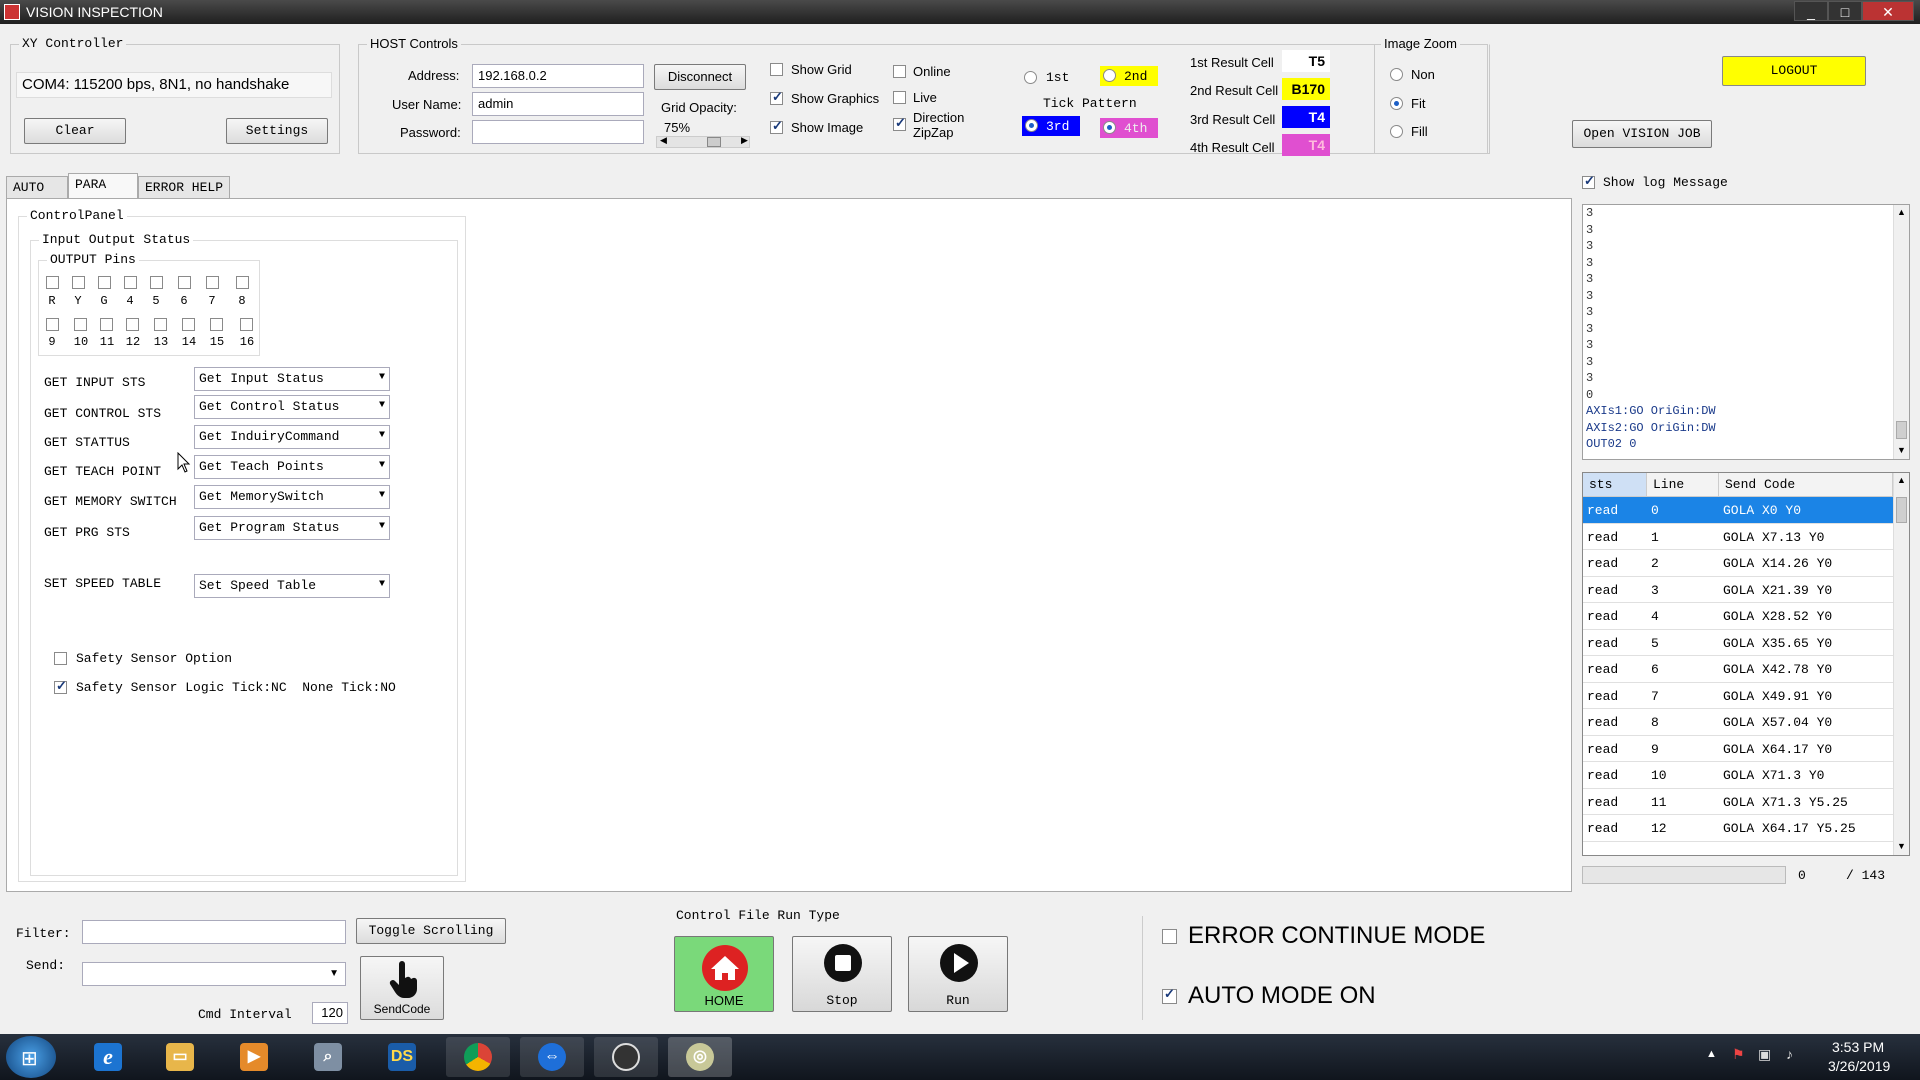 This screenshot has height=1080, width=1920. What do you see at coordinates (1859, 1066) in the screenshot?
I see `clock-date: 3/26/2019` at bounding box center [1859, 1066].